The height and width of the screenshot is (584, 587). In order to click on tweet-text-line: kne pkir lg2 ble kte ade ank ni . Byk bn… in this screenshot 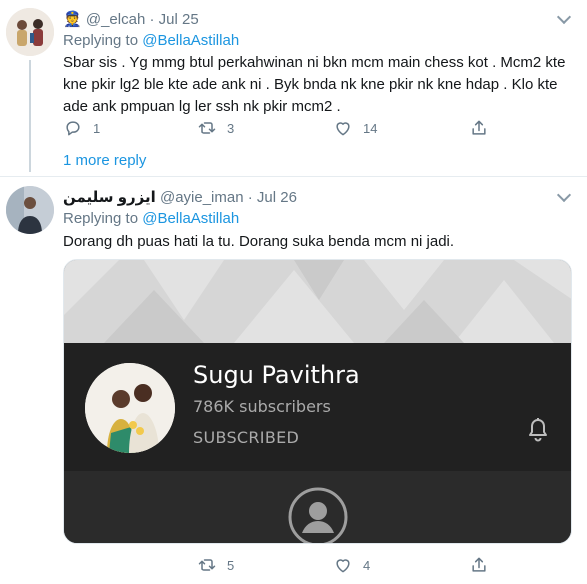, I will do `click(310, 84)`.